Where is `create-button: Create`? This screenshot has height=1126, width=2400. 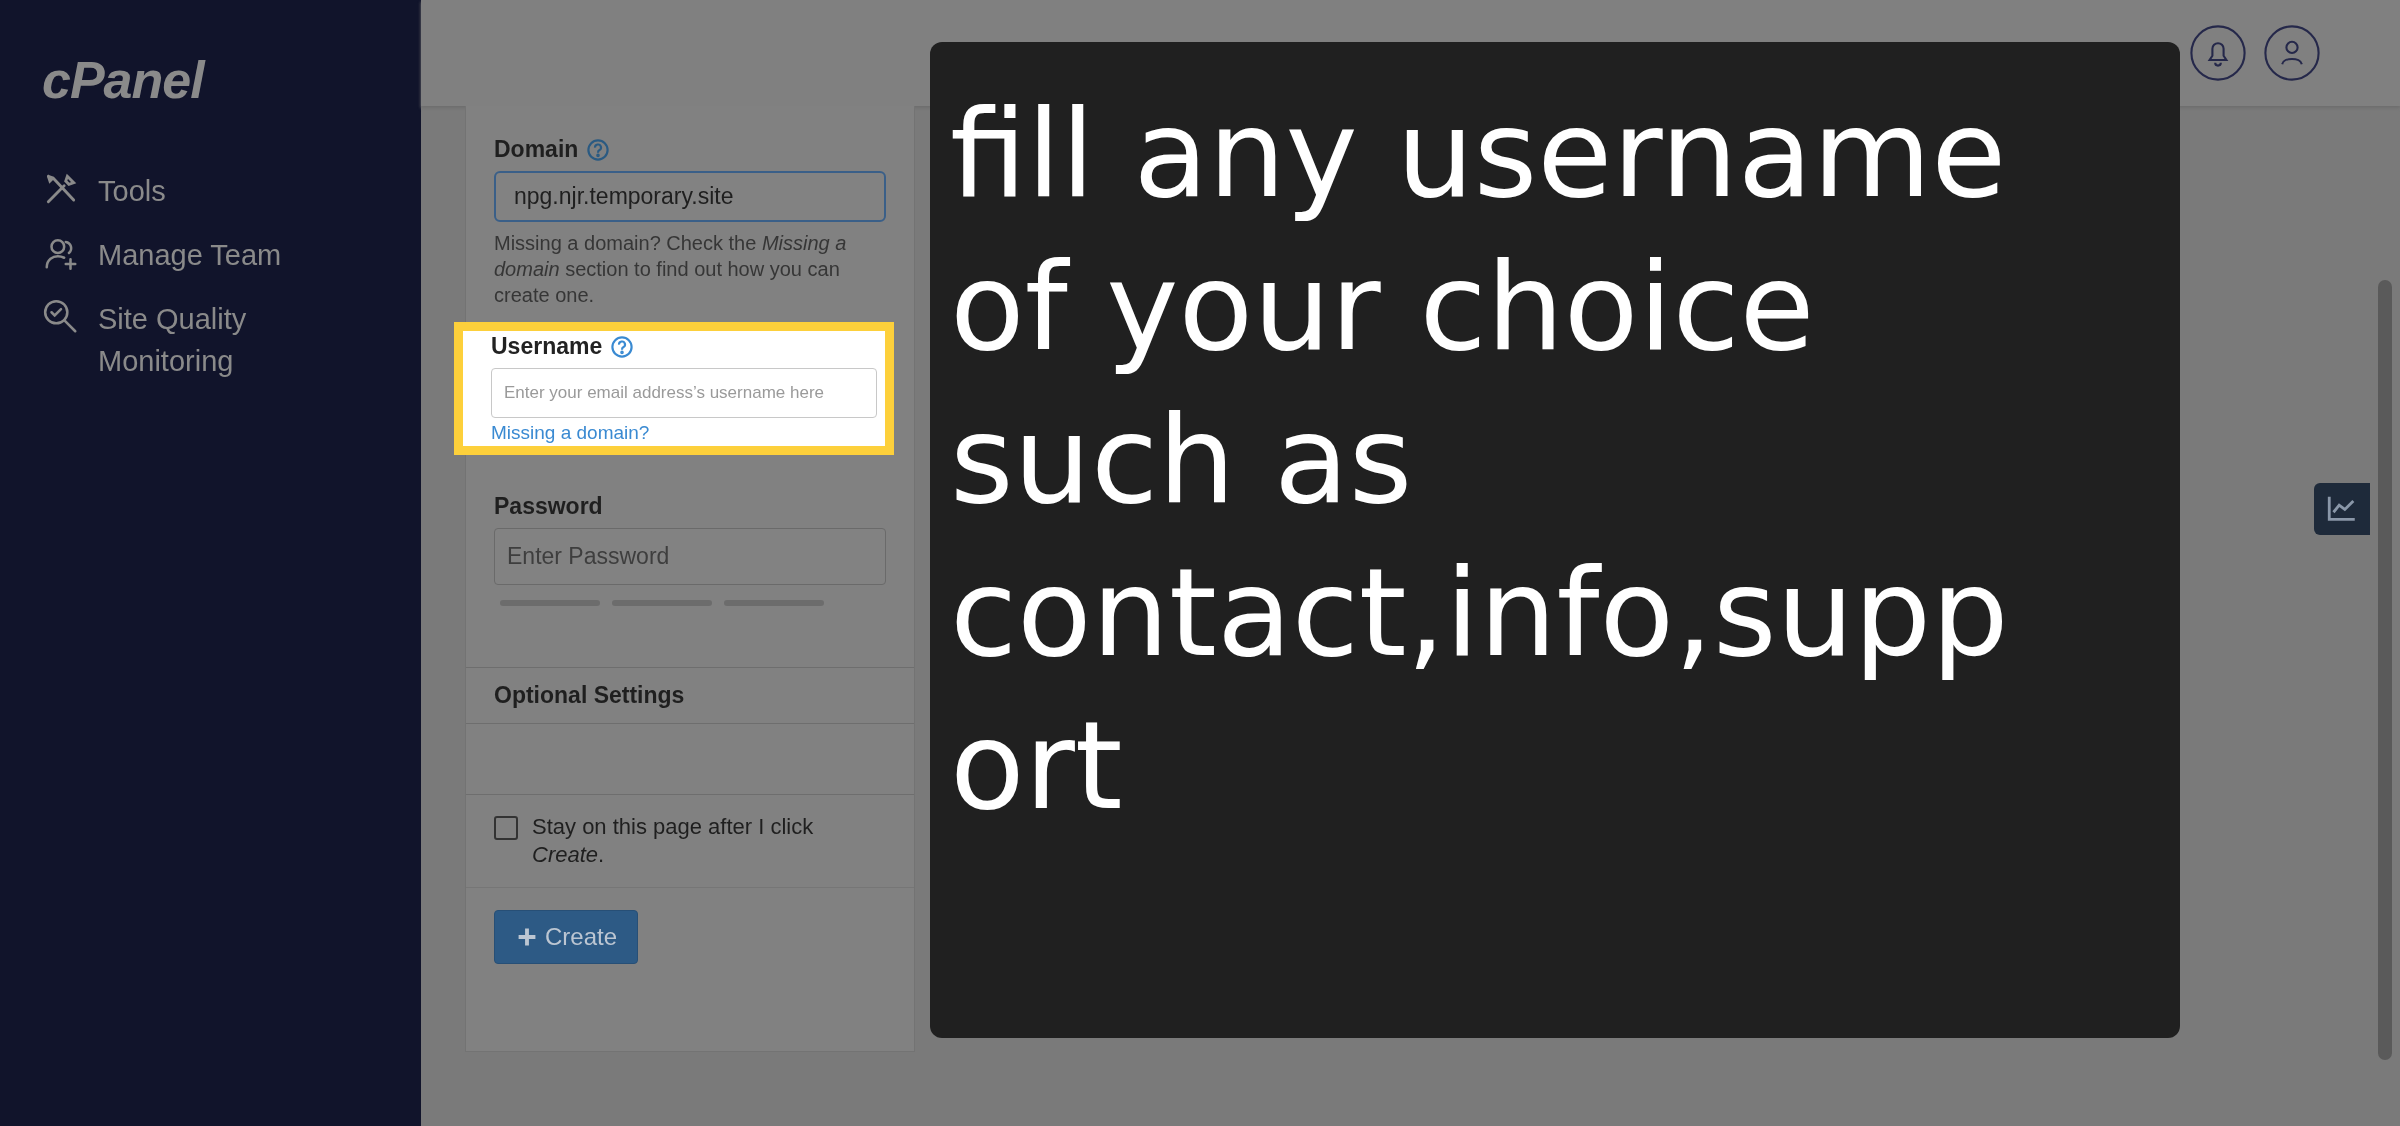
create-button: Create is located at coordinates (566, 937).